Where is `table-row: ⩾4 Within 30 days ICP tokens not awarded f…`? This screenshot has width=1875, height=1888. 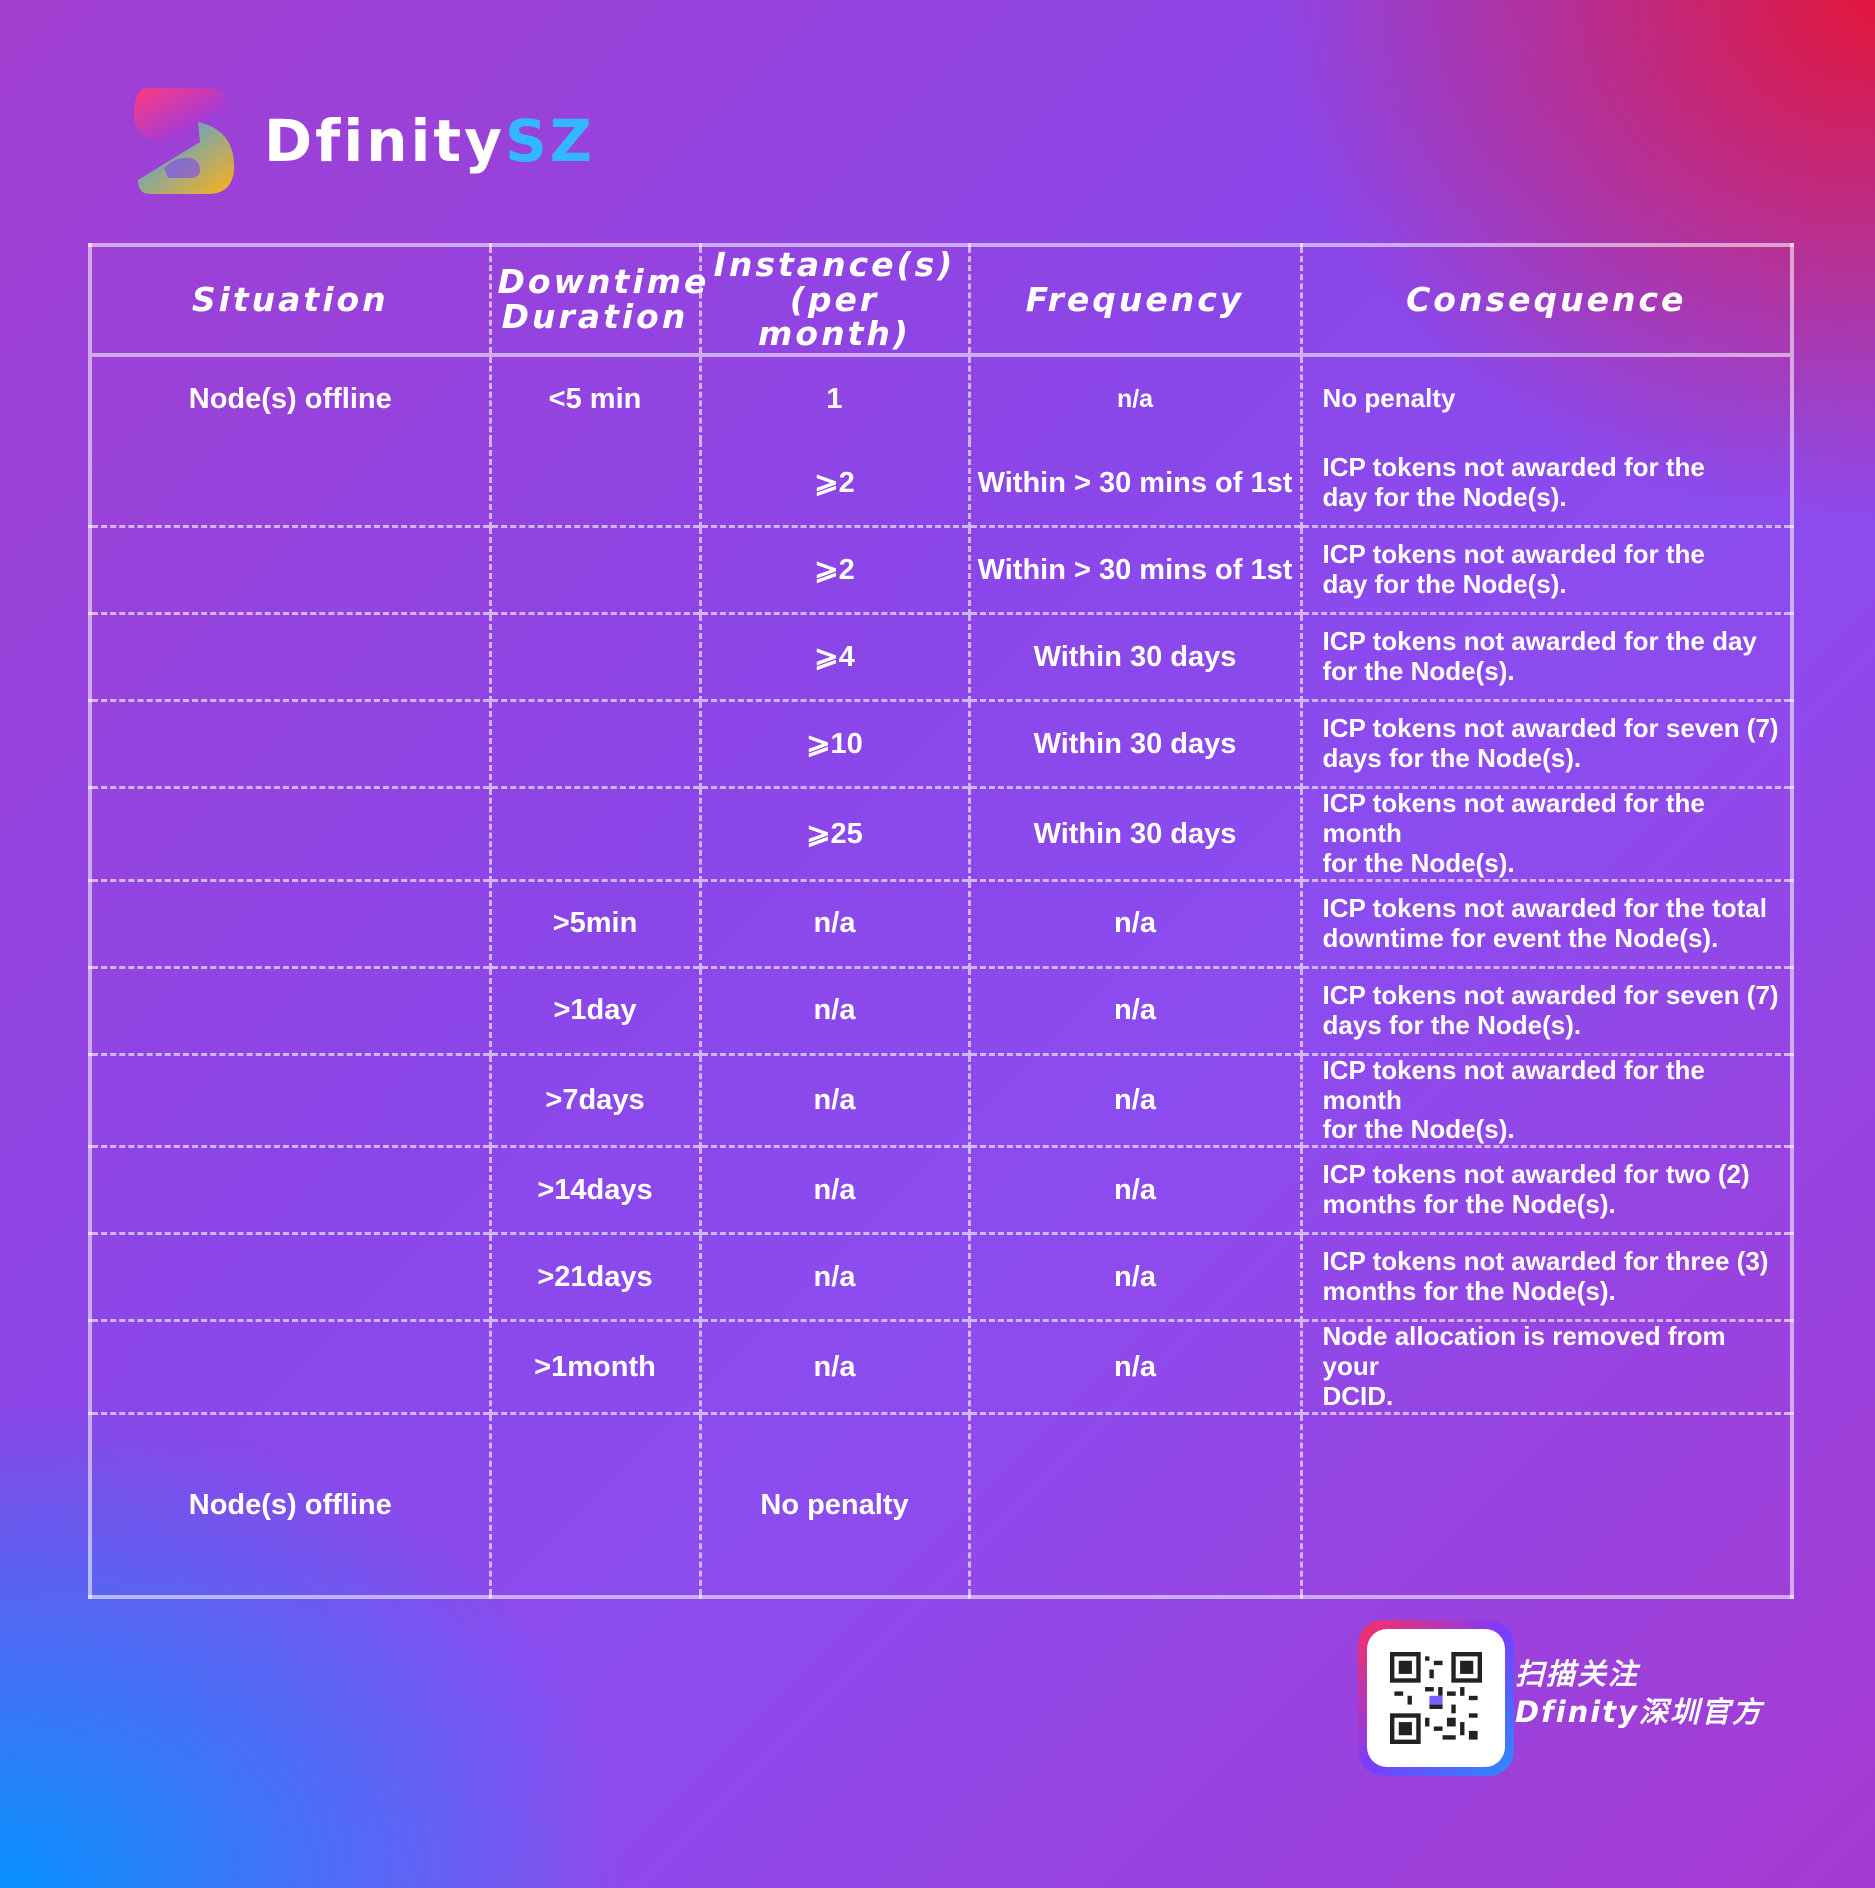
table-row: ⩾4 Within 30 days ICP tokens not awarded f… is located at coordinates (940, 656).